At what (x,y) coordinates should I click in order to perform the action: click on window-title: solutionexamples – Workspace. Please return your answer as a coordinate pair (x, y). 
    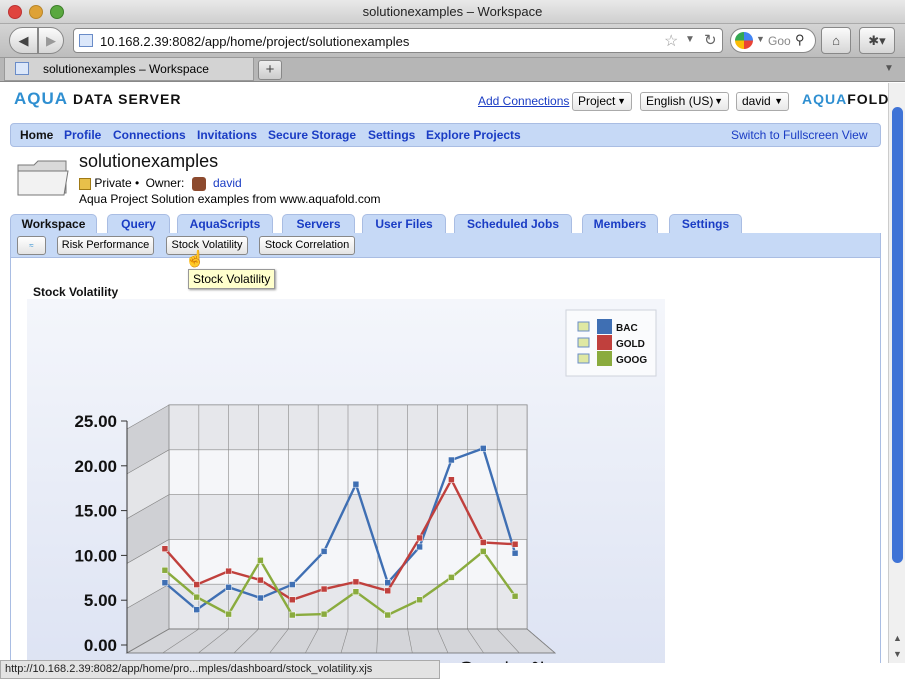
    Looking at the image, I should click on (452, 11).